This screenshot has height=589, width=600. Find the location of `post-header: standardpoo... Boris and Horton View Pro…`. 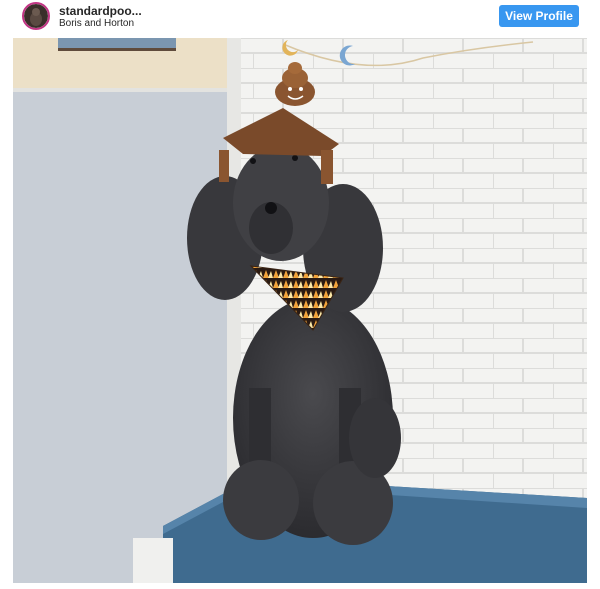

post-header: standardpoo... Boris and Horton View Pro… is located at coordinates (300, 17).